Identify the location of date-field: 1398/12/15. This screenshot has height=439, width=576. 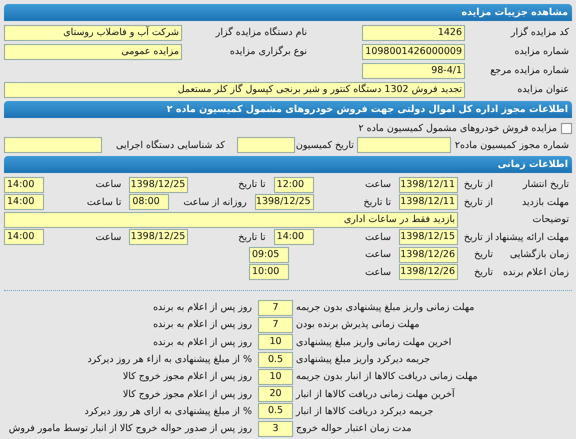
(428, 237).